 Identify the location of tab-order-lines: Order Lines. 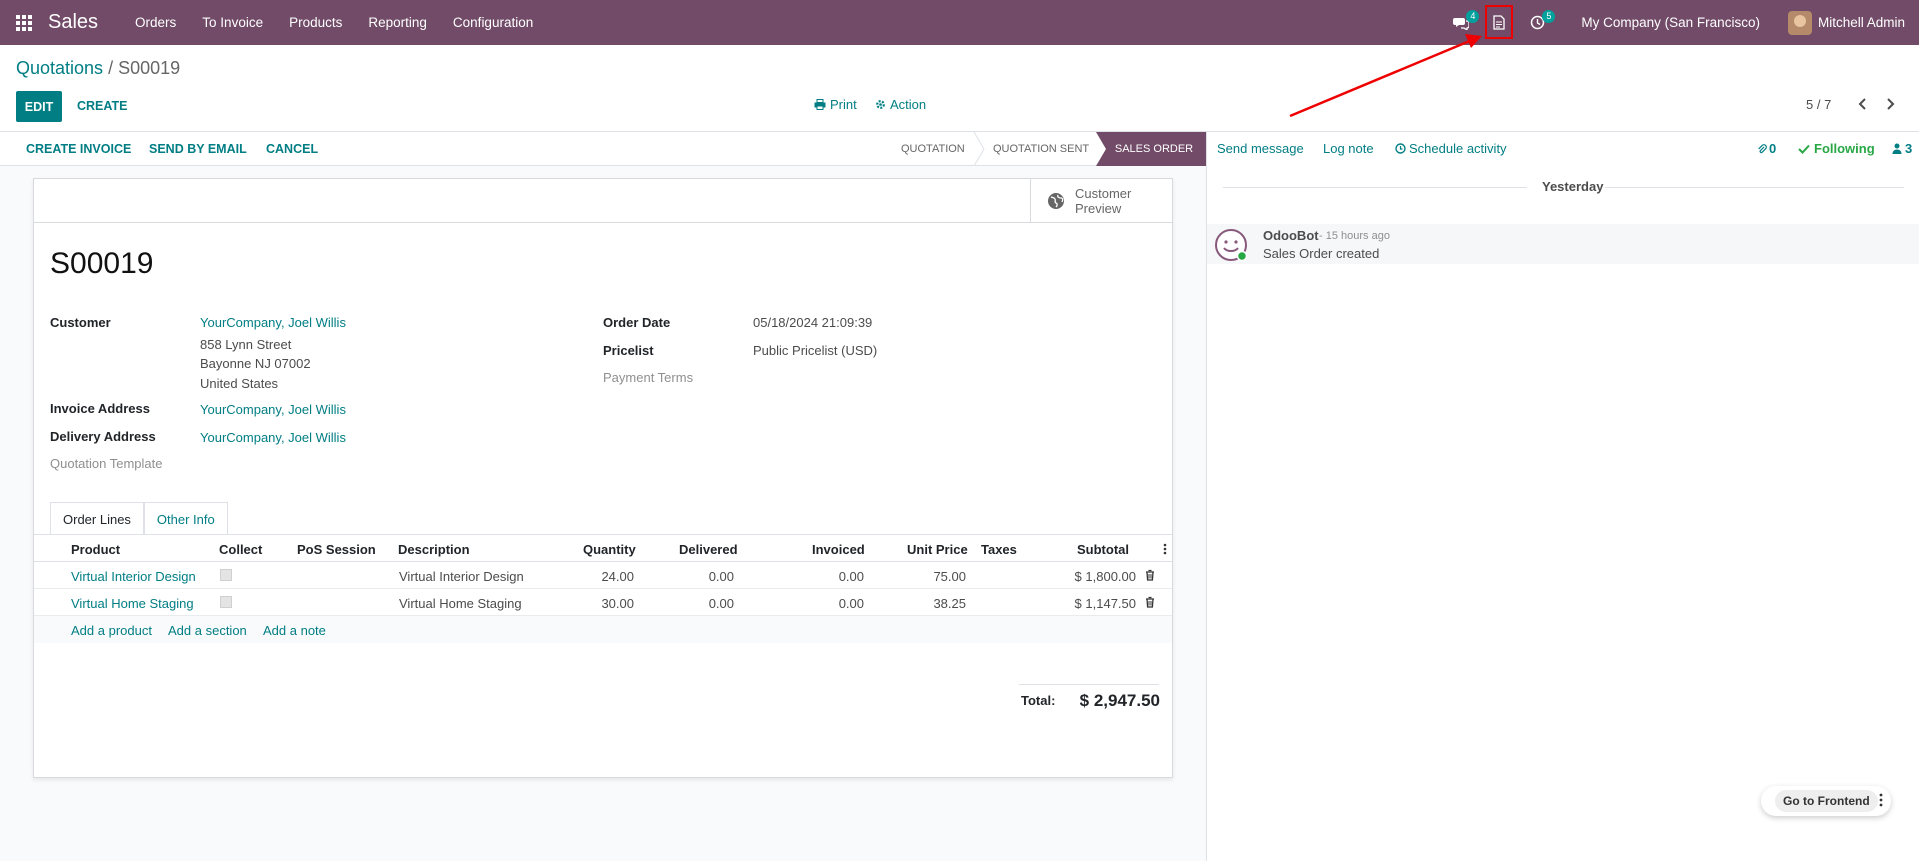
(97, 518).